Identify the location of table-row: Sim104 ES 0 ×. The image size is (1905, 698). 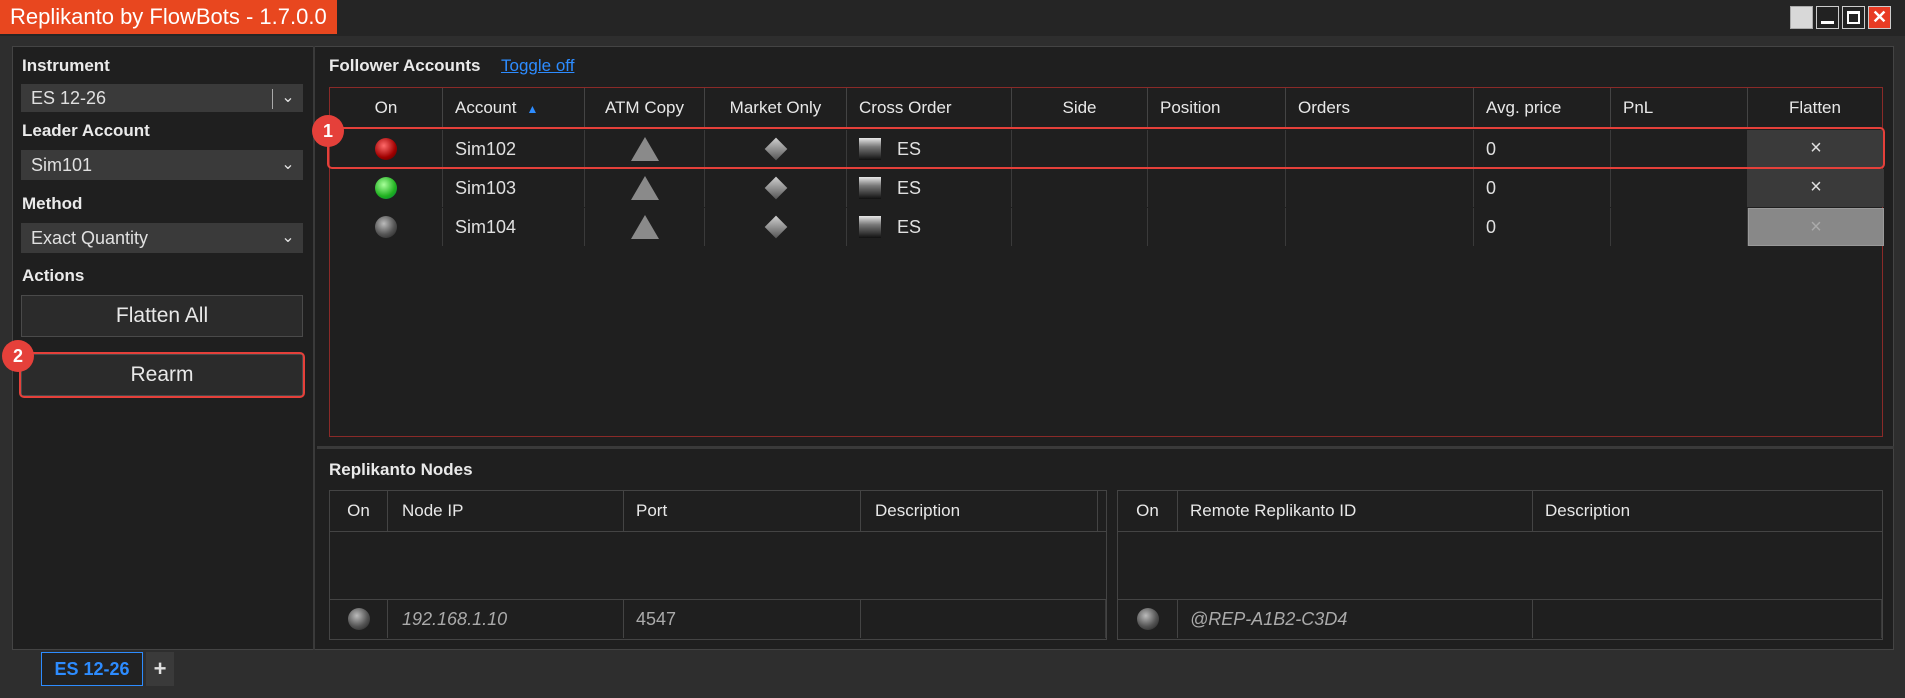
(1107, 227).